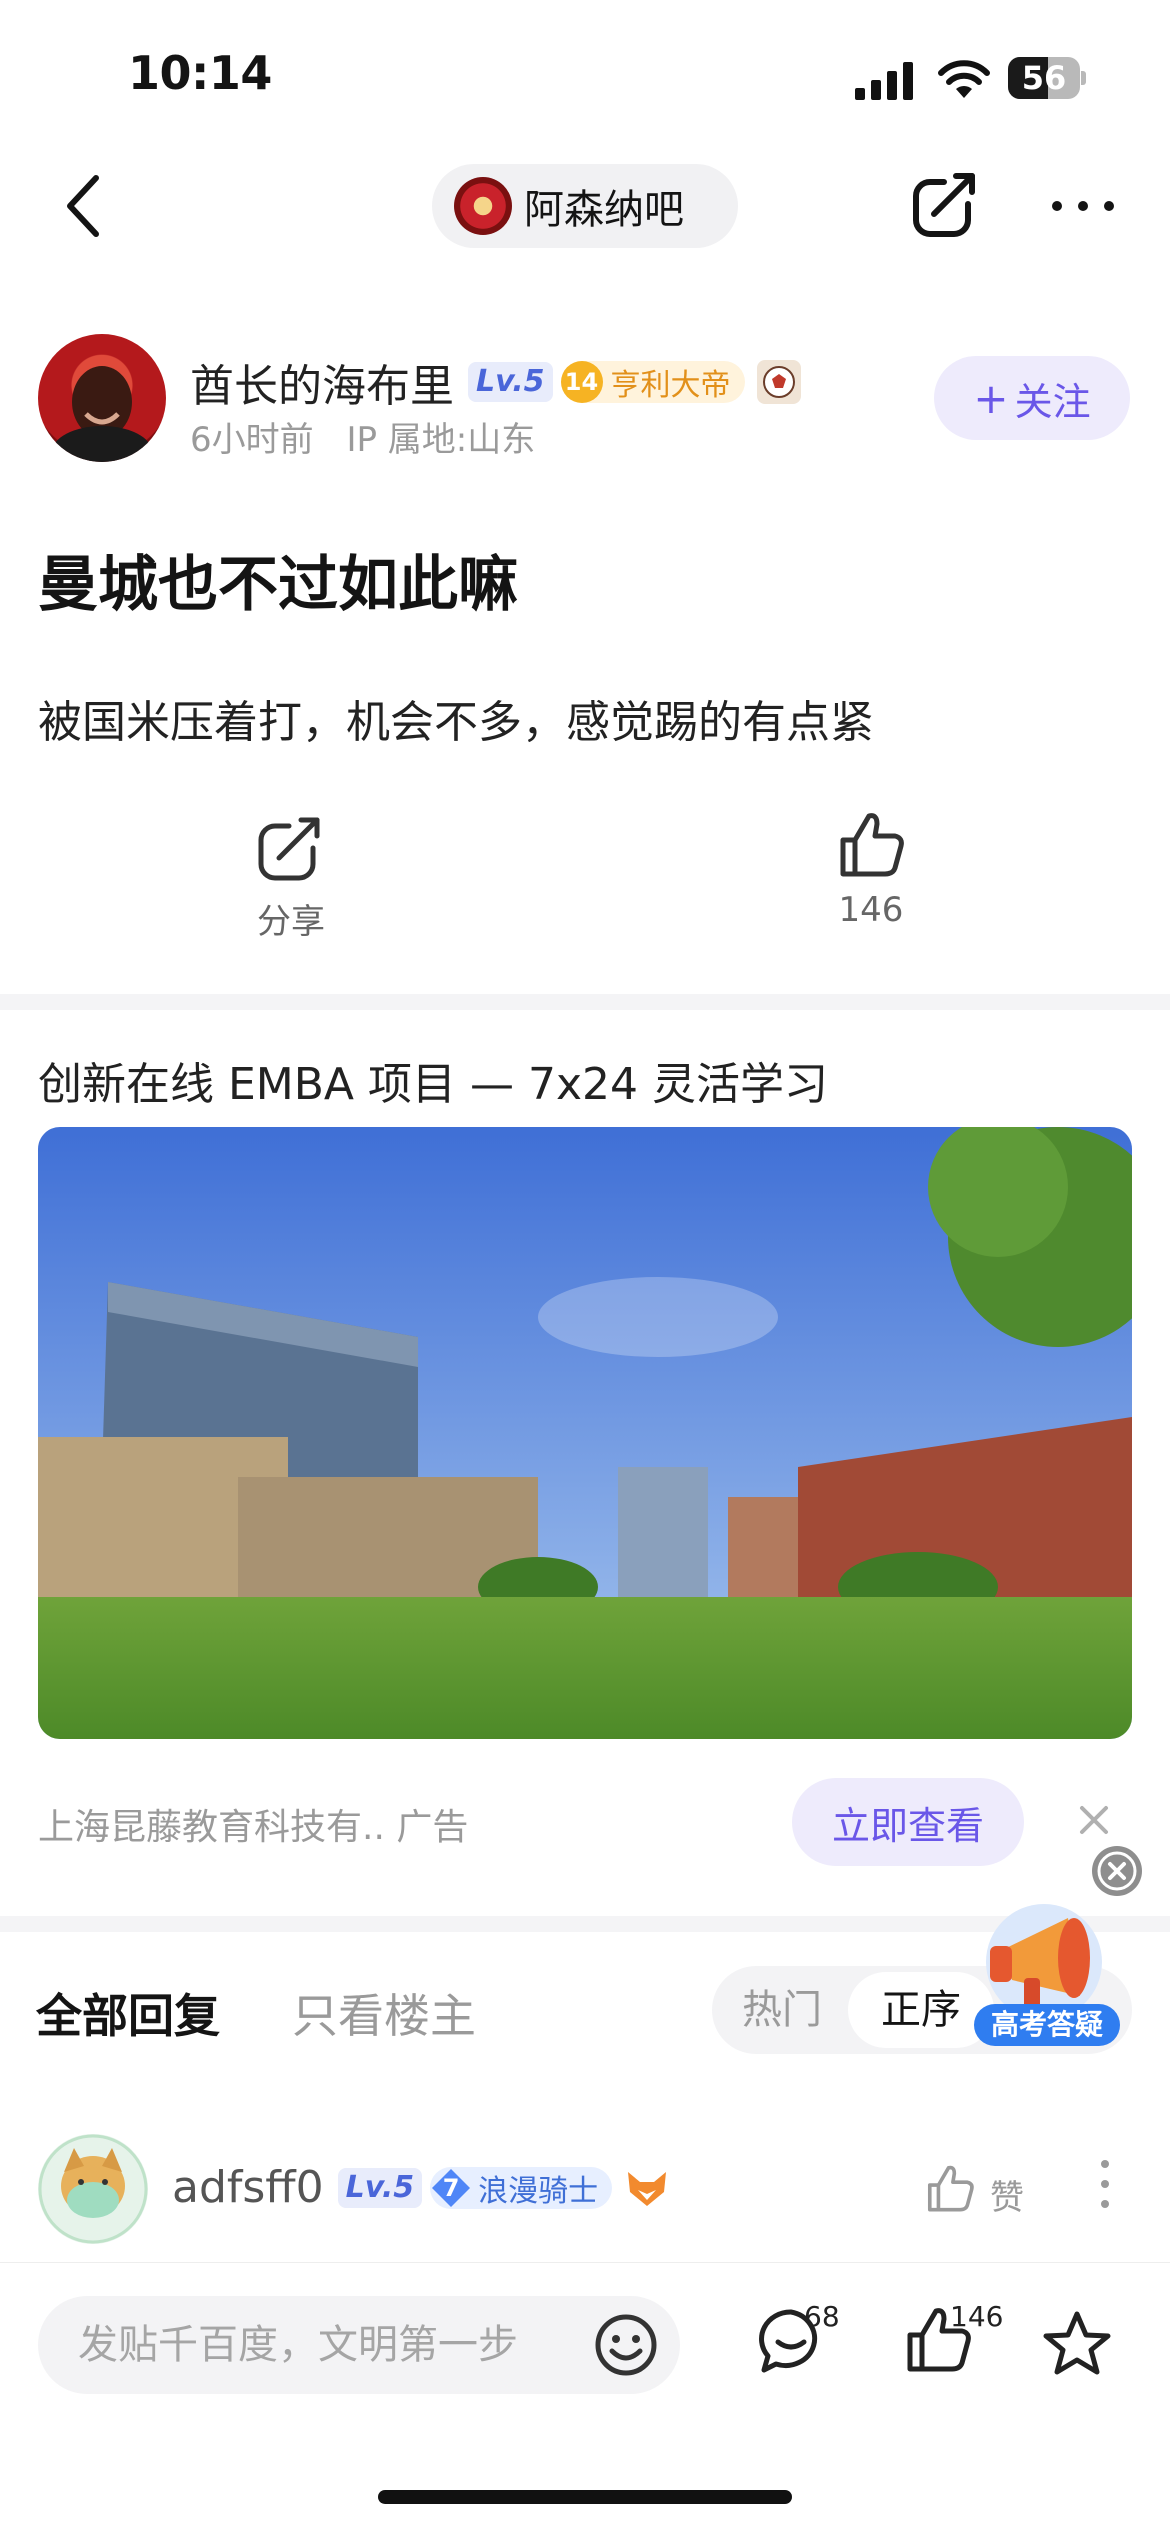  Describe the element at coordinates (538, 2191) in the screenshot. I see `title-name: 浪漫骑士` at that location.